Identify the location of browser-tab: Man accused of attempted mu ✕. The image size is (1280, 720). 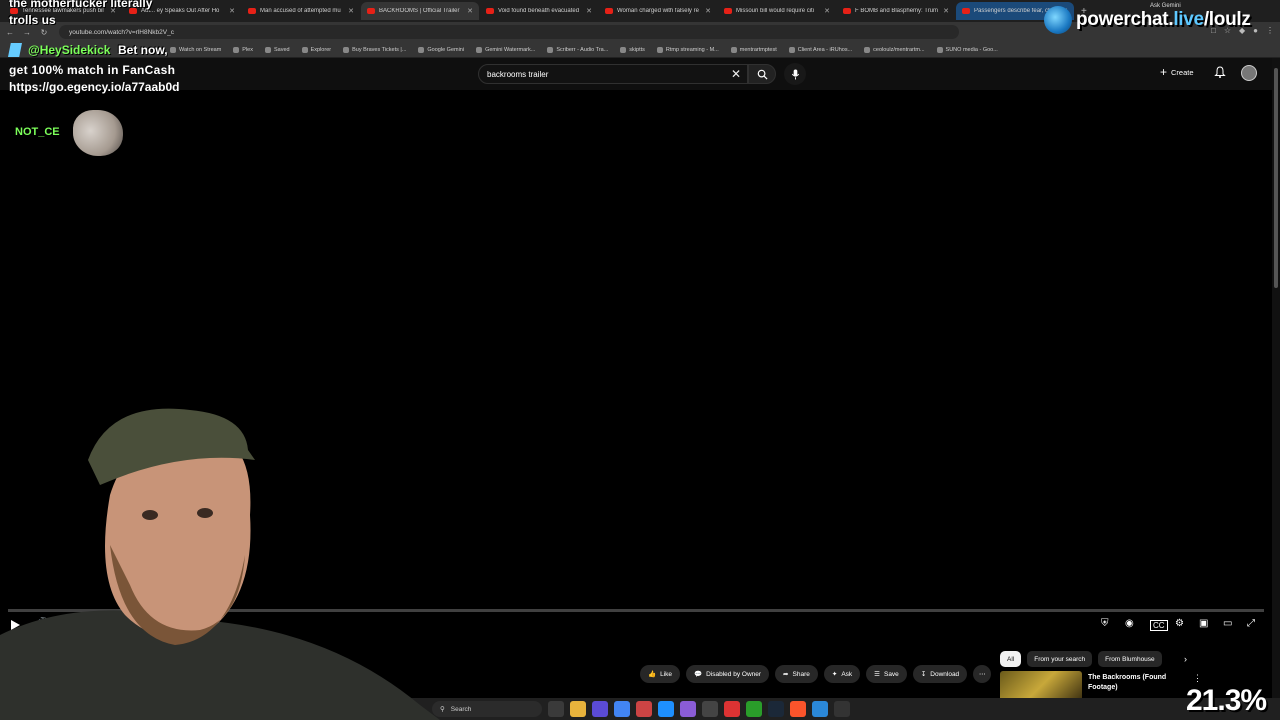
(301, 11).